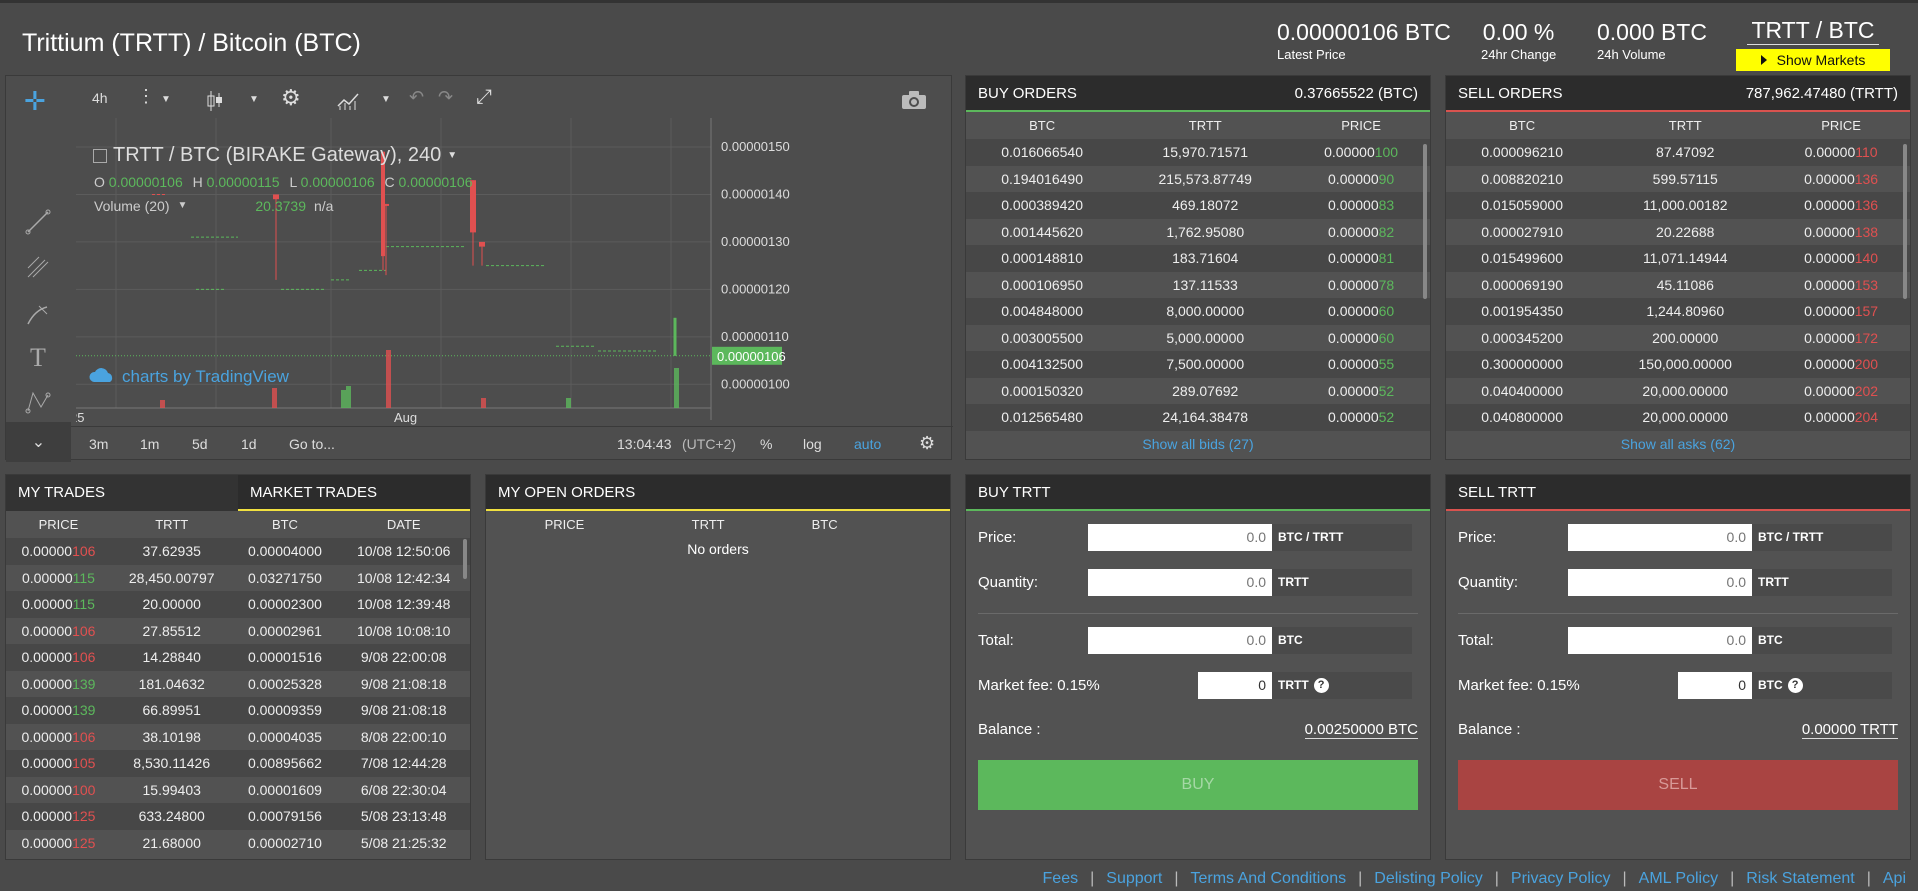  What do you see at coordinates (1180, 537) in the screenshot?
I see `buy-price-input` at bounding box center [1180, 537].